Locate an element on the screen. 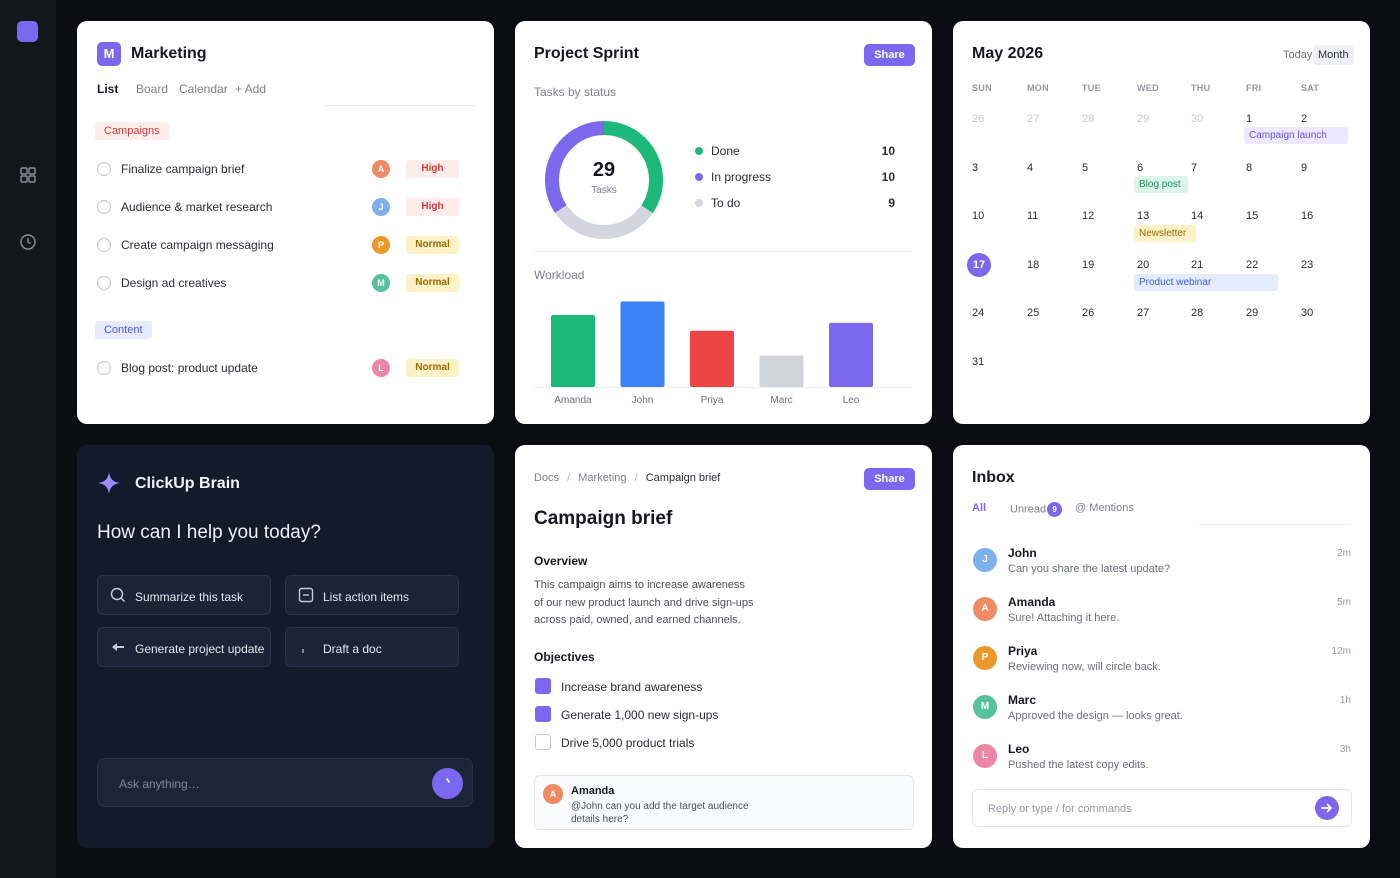  draft-doc-button: Draft a doc is located at coordinates (372, 647).